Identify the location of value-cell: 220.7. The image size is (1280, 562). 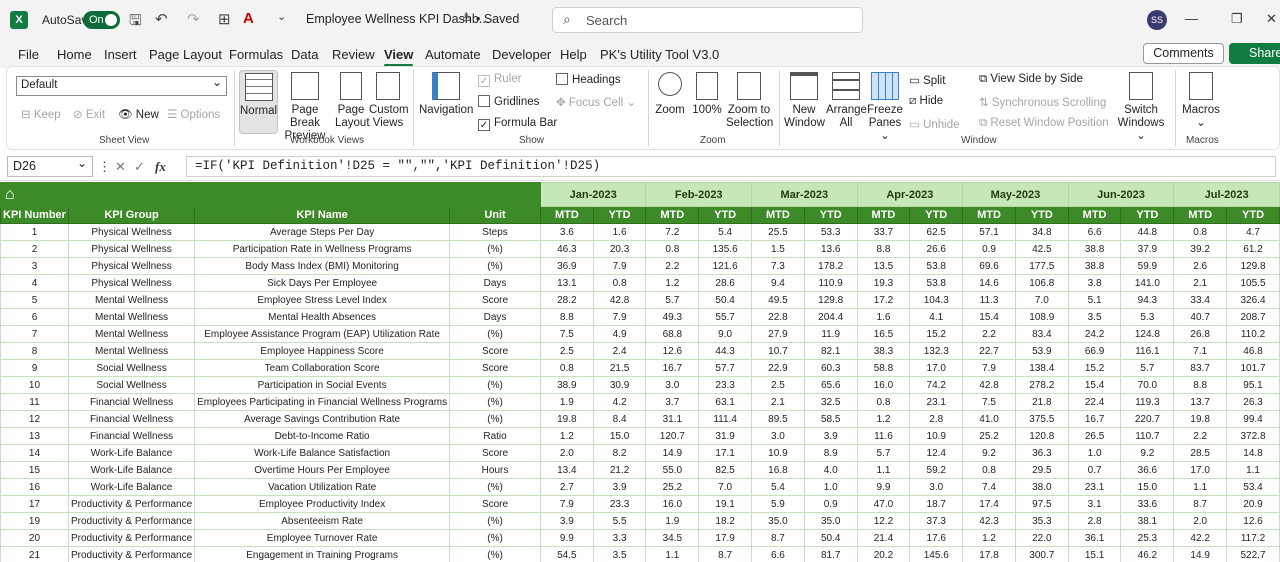
(1147, 419).